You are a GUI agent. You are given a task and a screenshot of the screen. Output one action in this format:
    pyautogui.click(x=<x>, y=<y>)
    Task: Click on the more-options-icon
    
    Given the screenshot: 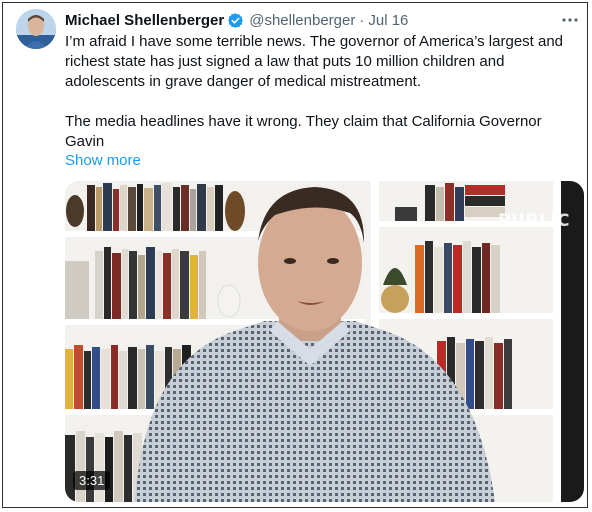 What is the action you would take?
    pyautogui.click(x=570, y=20)
    